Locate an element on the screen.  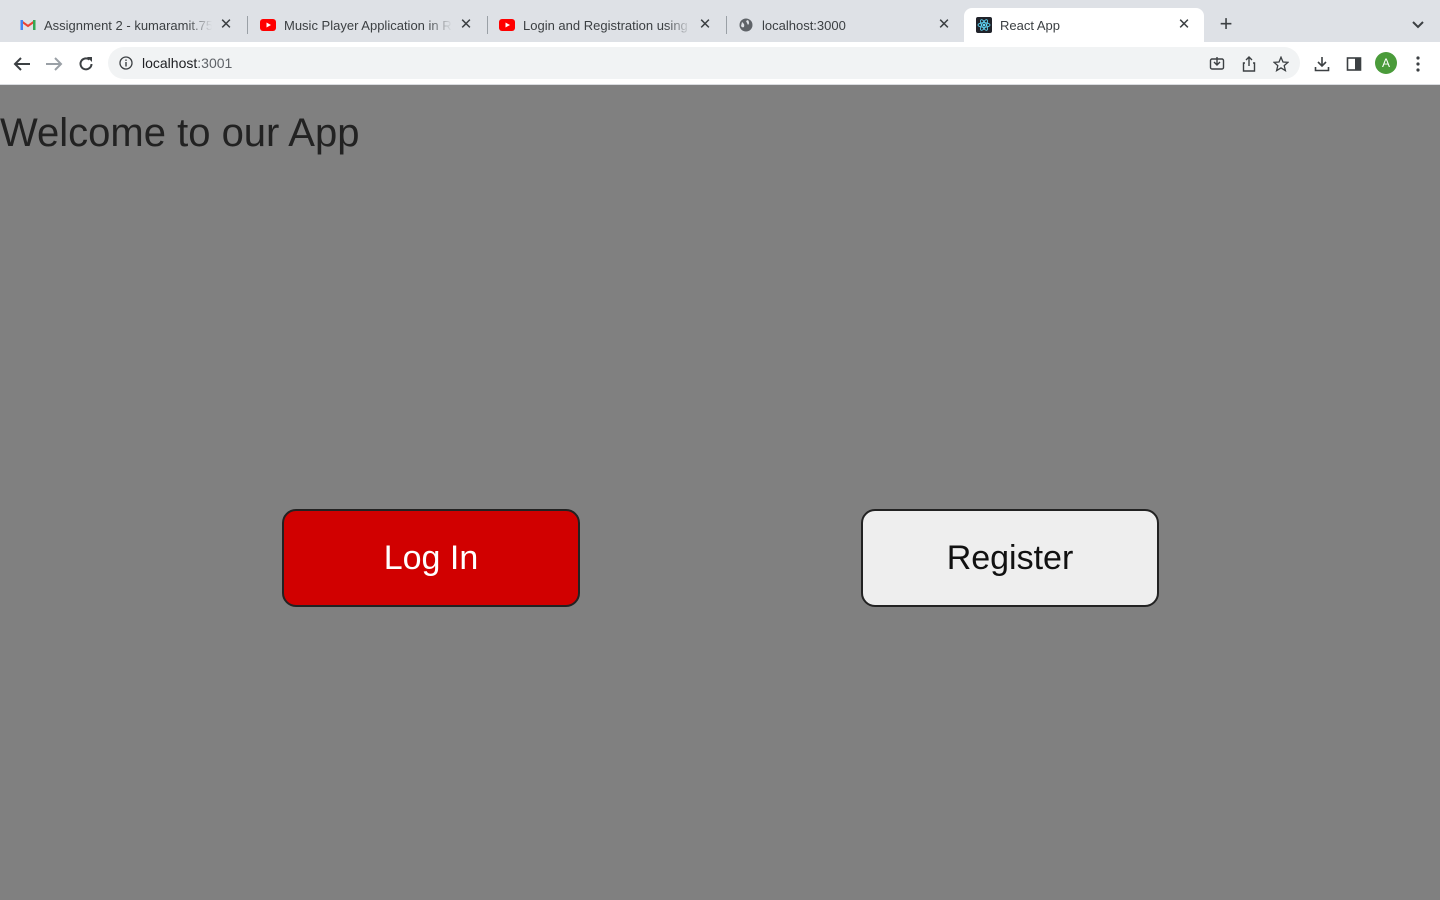
back-icon is located at coordinates (22, 64).